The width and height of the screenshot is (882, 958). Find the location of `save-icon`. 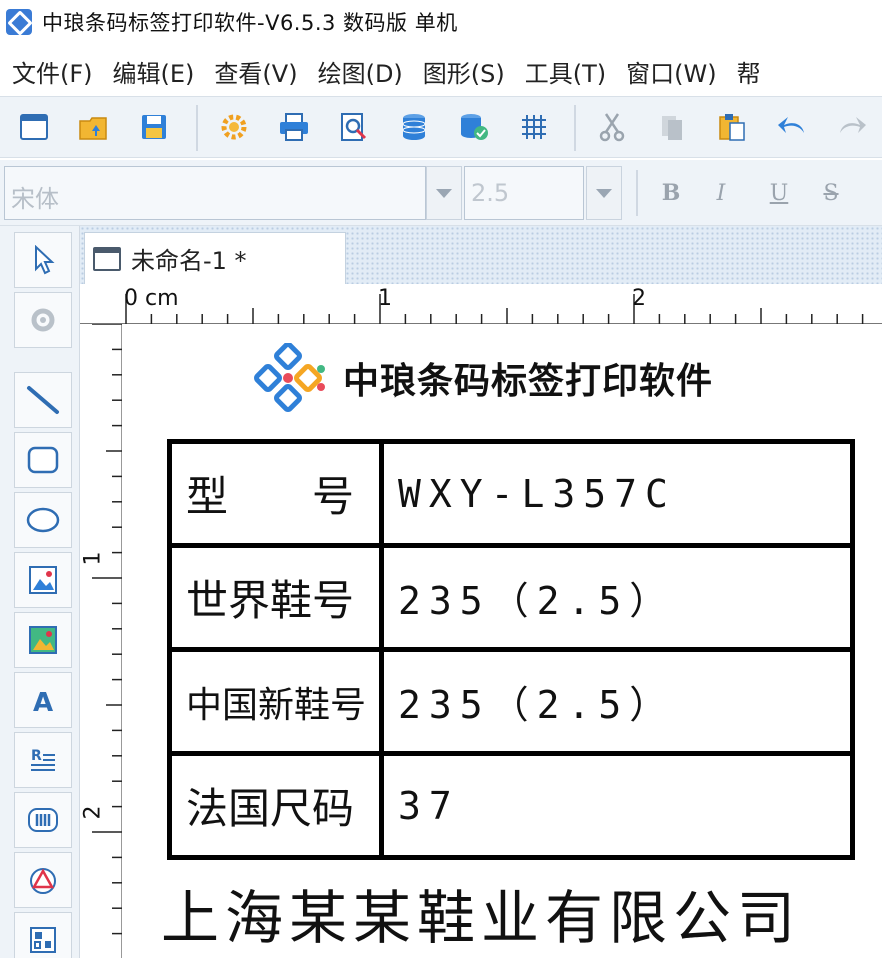

save-icon is located at coordinates (154, 127).